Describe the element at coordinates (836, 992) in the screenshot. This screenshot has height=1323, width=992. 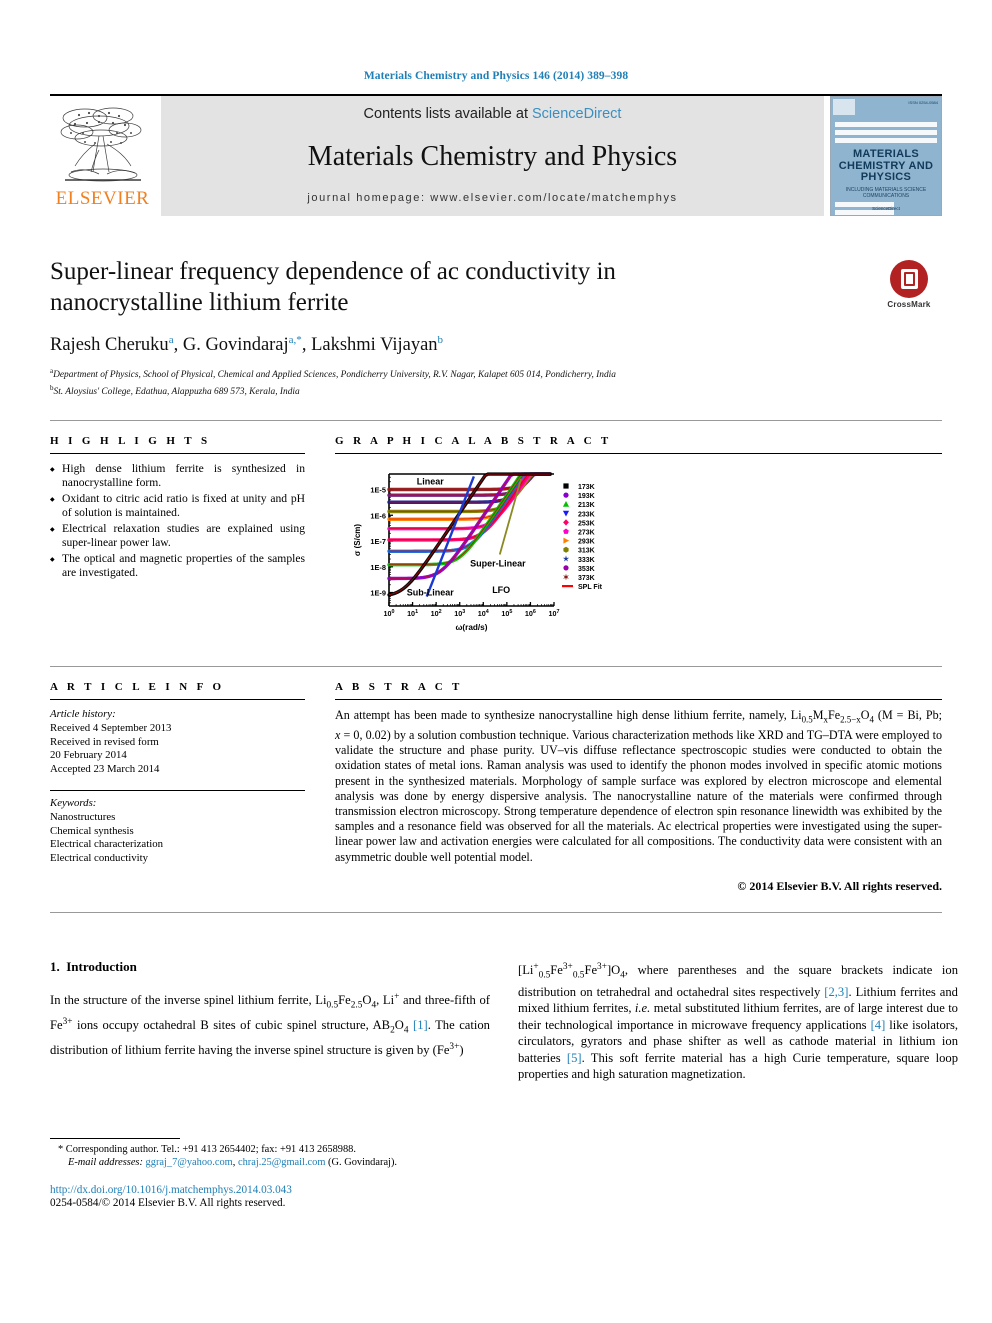
I see `citation-ref: [2,3]` at that location.